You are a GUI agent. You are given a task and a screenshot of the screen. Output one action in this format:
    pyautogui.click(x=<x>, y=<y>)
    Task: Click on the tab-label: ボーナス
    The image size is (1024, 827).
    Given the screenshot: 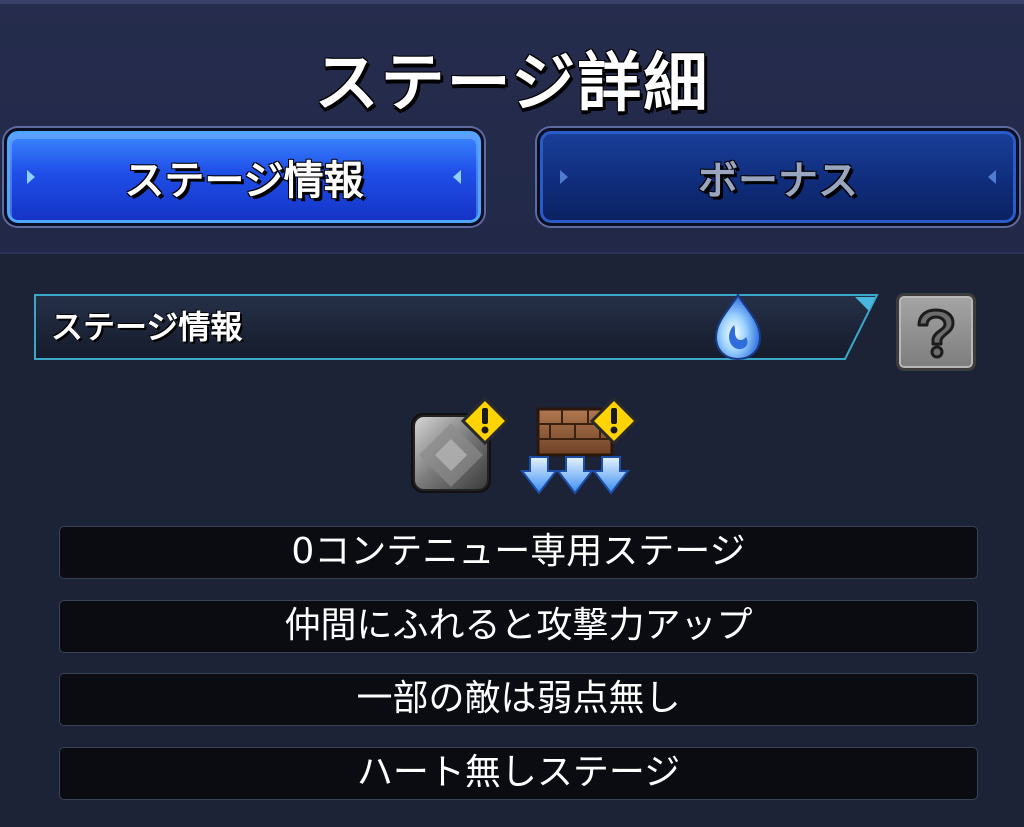 What is the action you would take?
    pyautogui.click(x=778, y=181)
    